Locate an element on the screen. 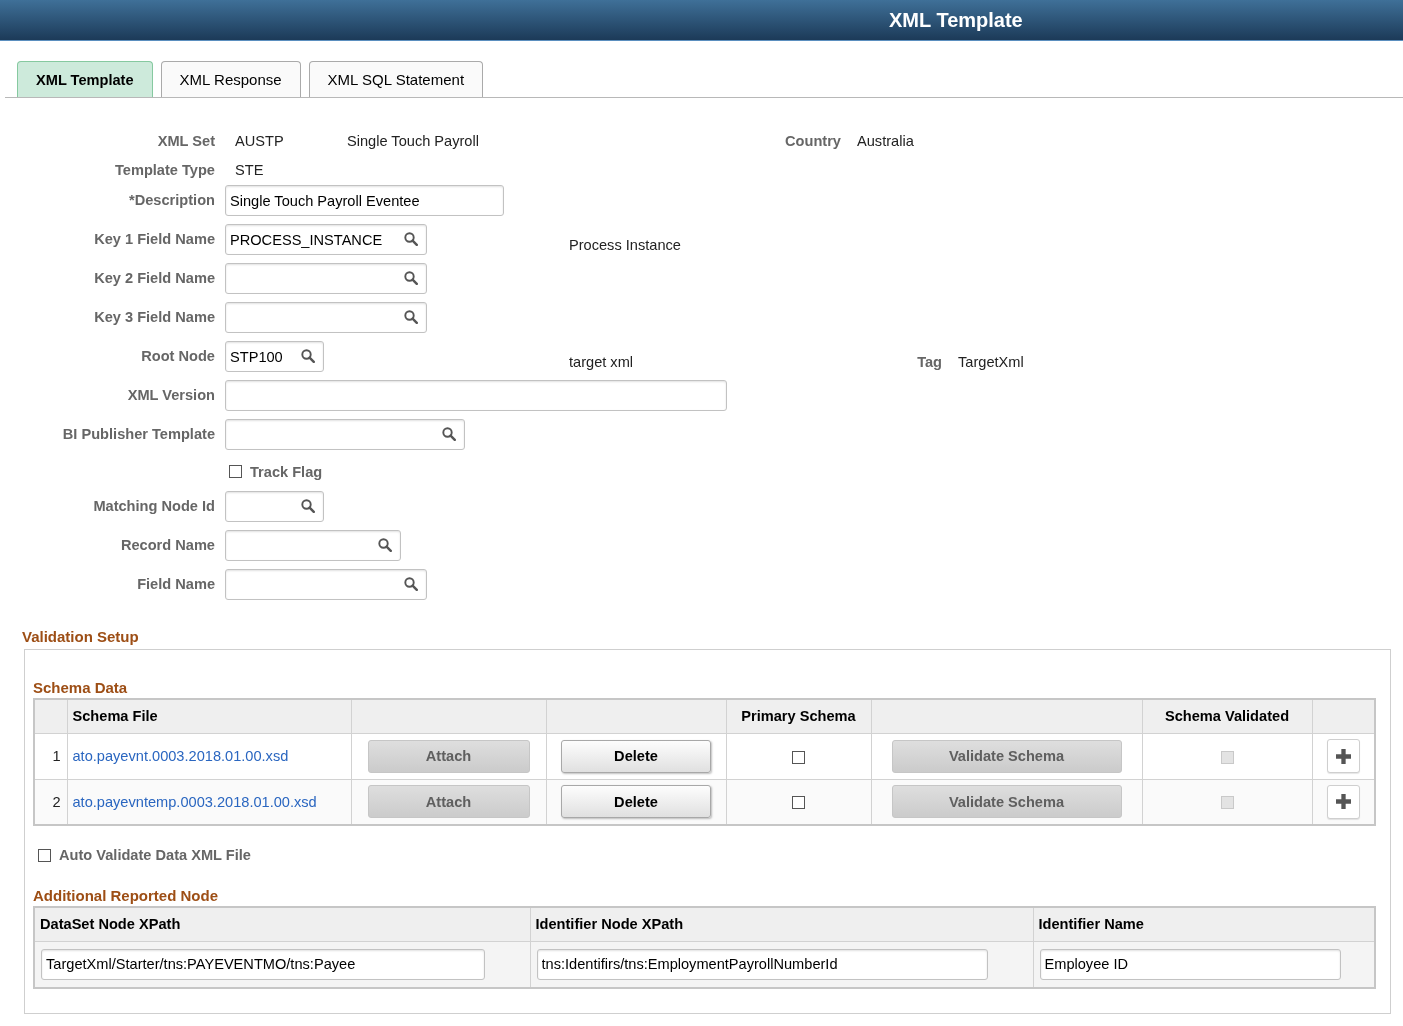  text-field: TargetXml/Starter/tns:PAYEVENTMO/tns:Payee is located at coordinates (263, 964).